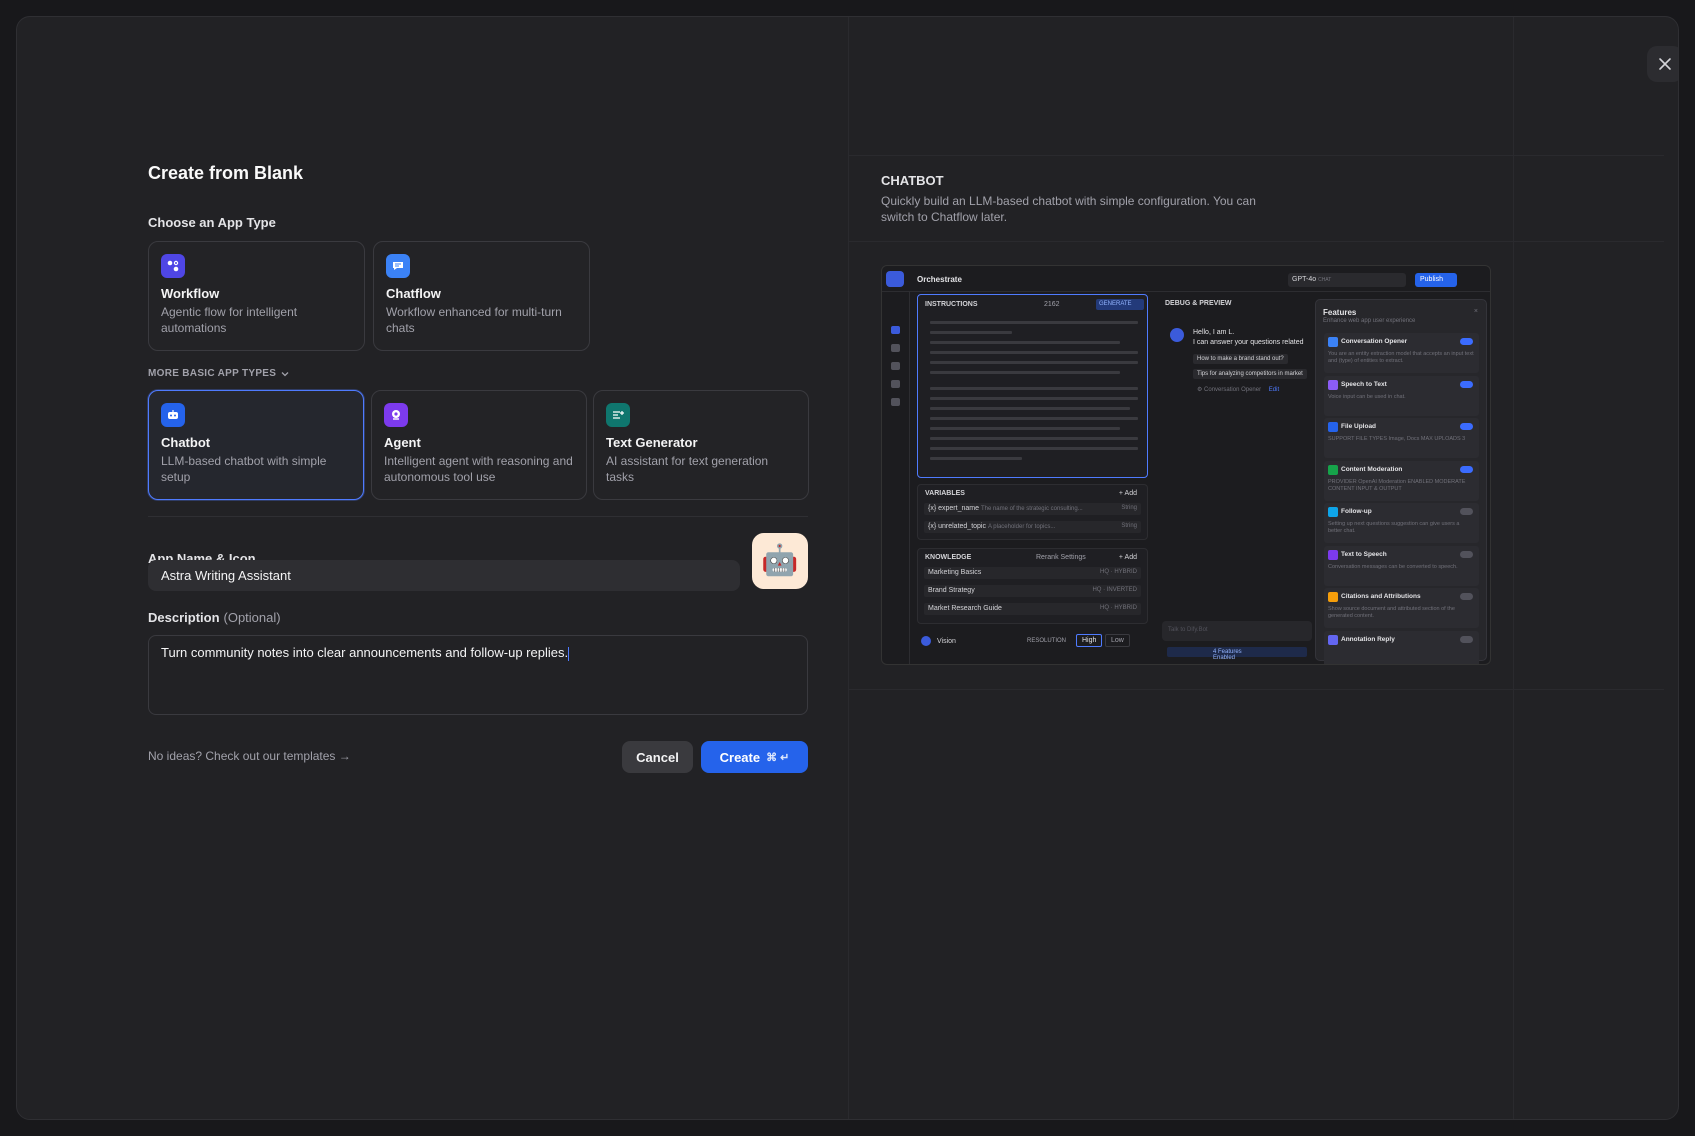 The width and height of the screenshot is (1695, 1136). I want to click on suggestion-chip: How to make a brand stand out?, so click(1240, 359).